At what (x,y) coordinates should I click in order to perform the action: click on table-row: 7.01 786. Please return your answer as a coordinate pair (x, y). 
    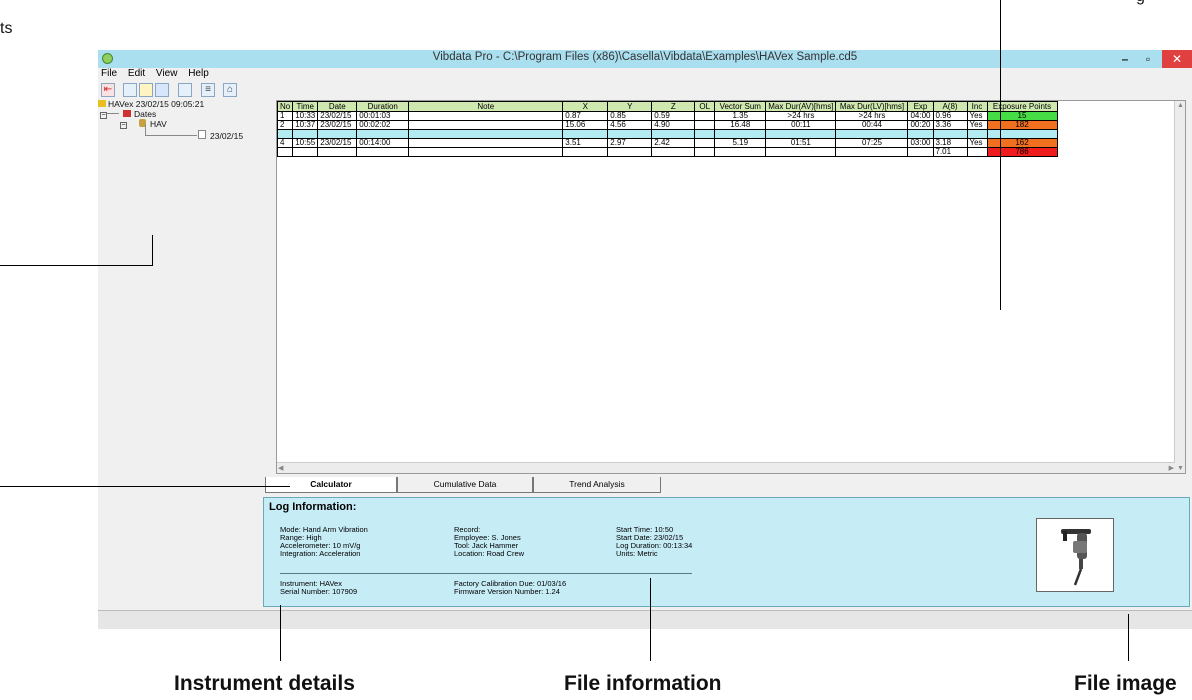
    Looking at the image, I should click on (667, 152).